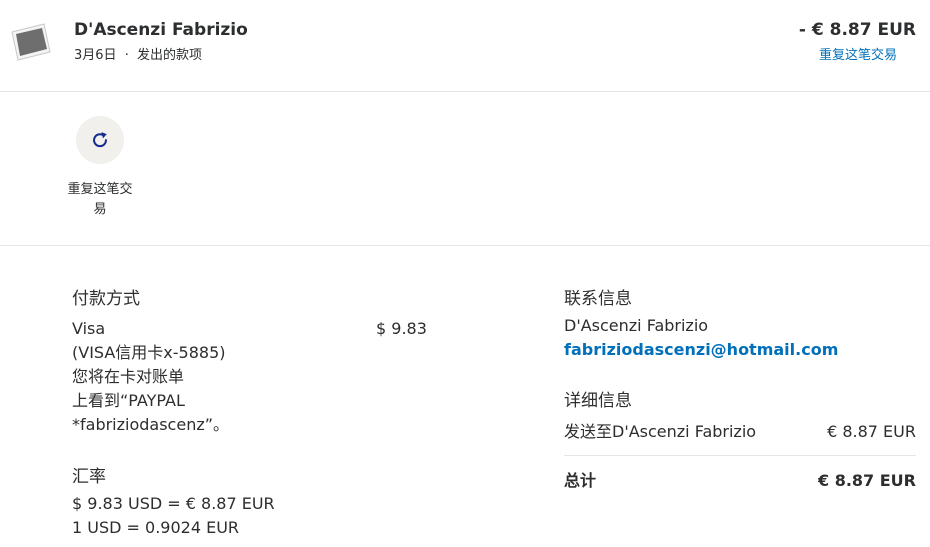 This screenshot has height=547, width=930. I want to click on payment-method-title: 付款方式, so click(106, 299).